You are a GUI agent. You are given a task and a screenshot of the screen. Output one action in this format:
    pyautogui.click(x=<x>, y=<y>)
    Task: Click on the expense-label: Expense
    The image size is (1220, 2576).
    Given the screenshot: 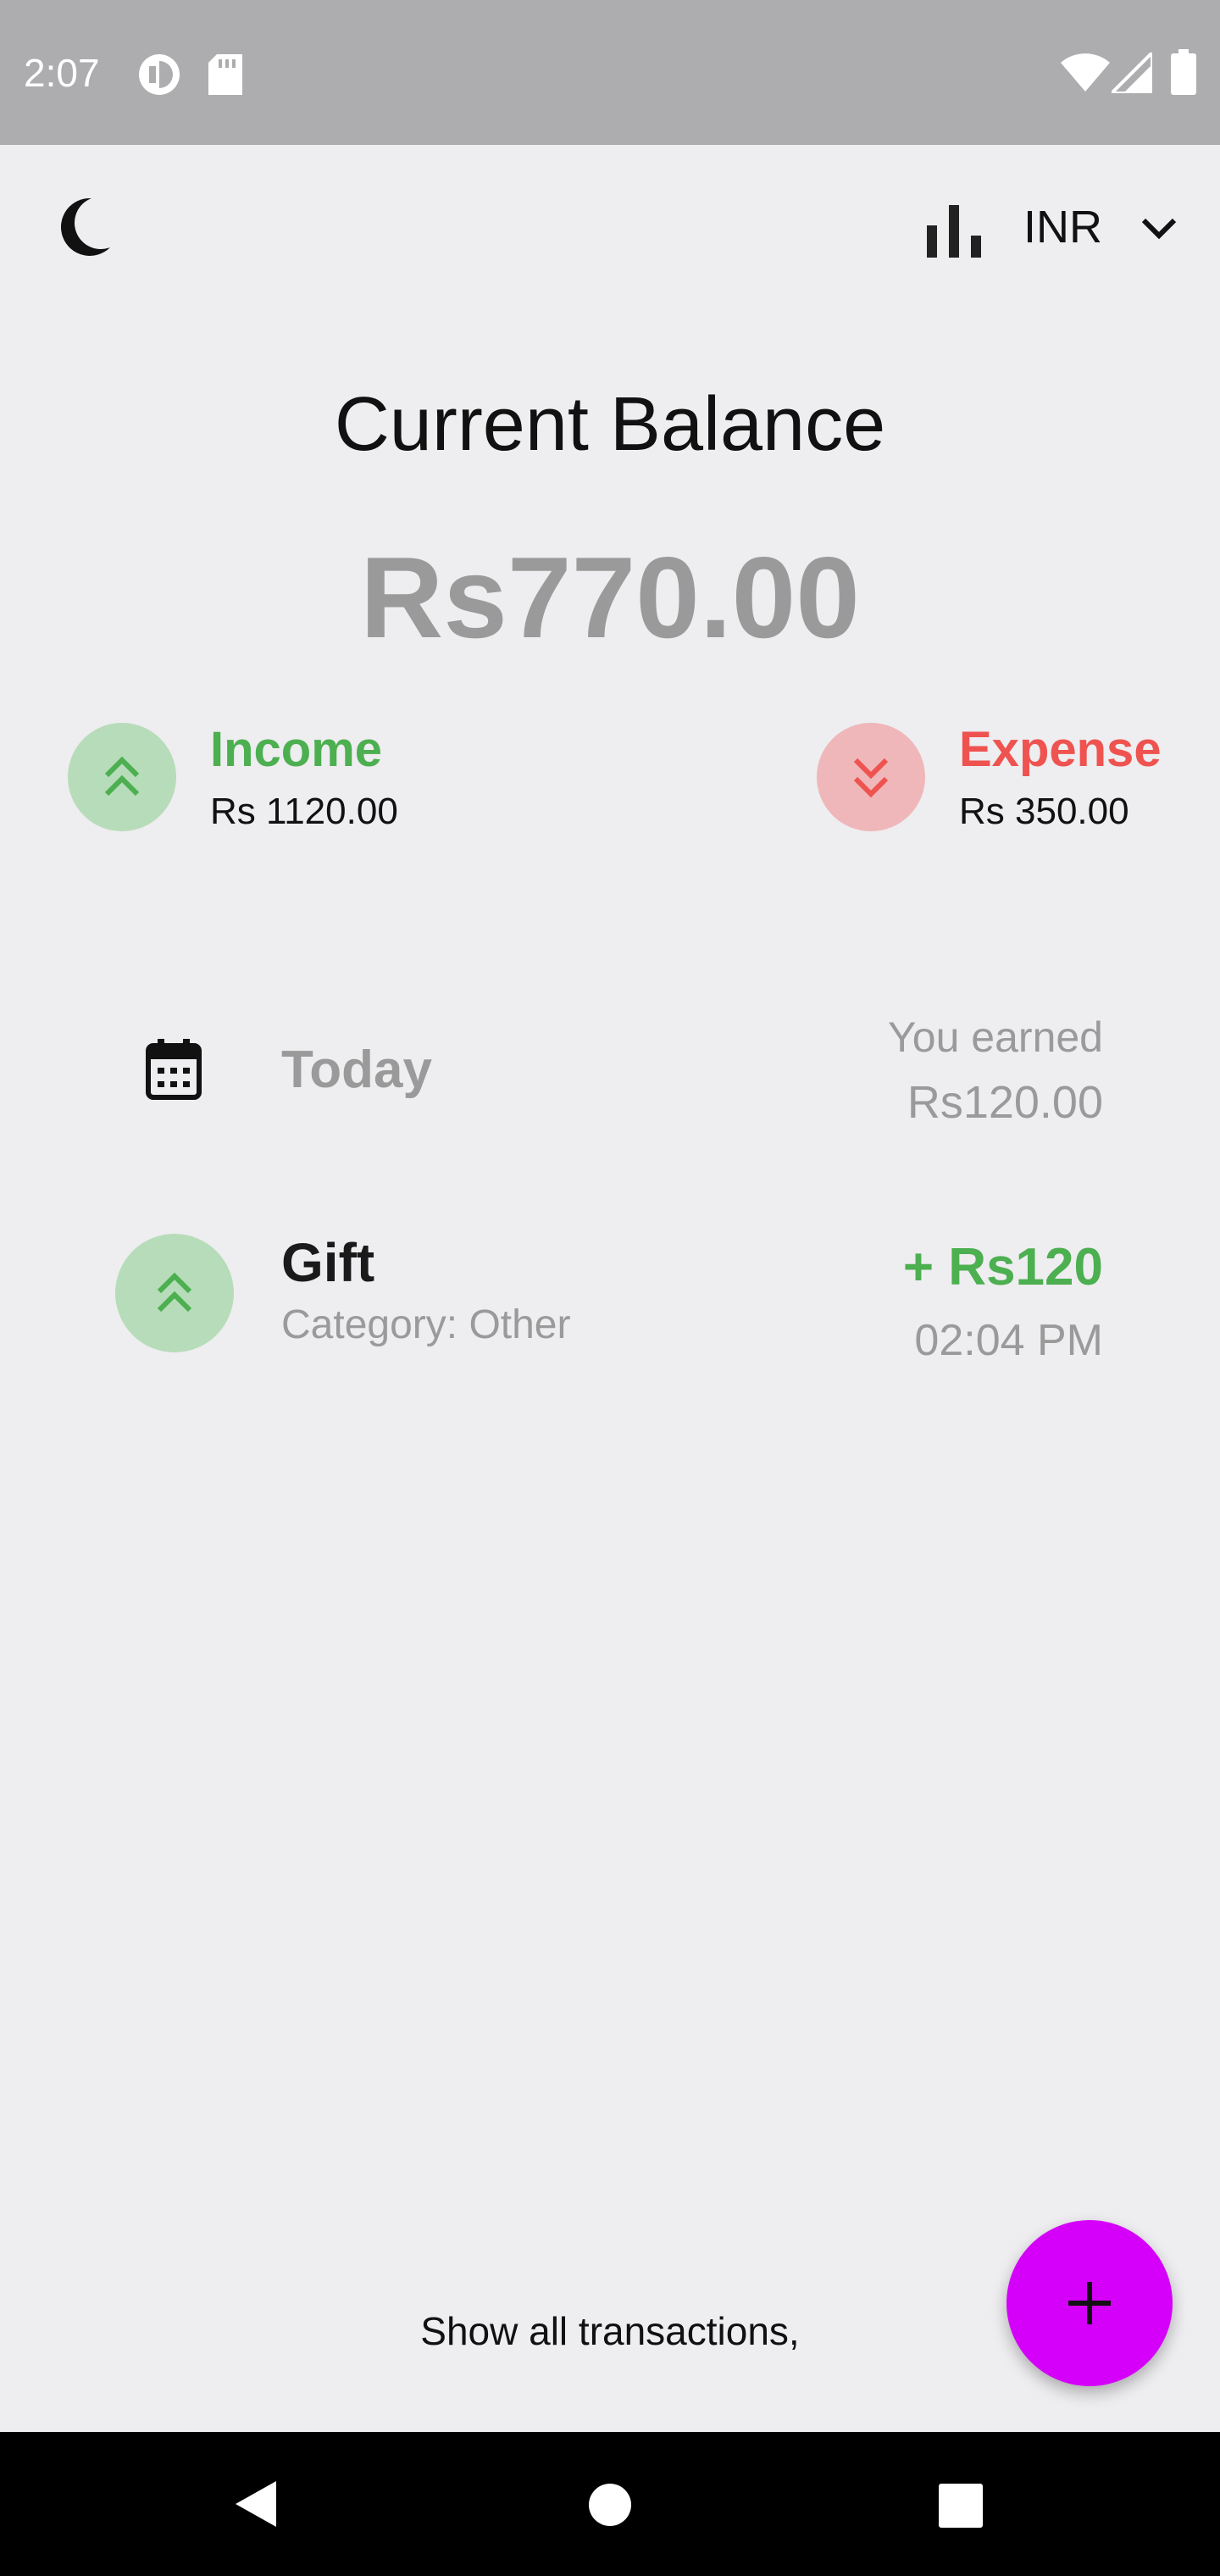 What is the action you would take?
    pyautogui.click(x=1060, y=749)
    